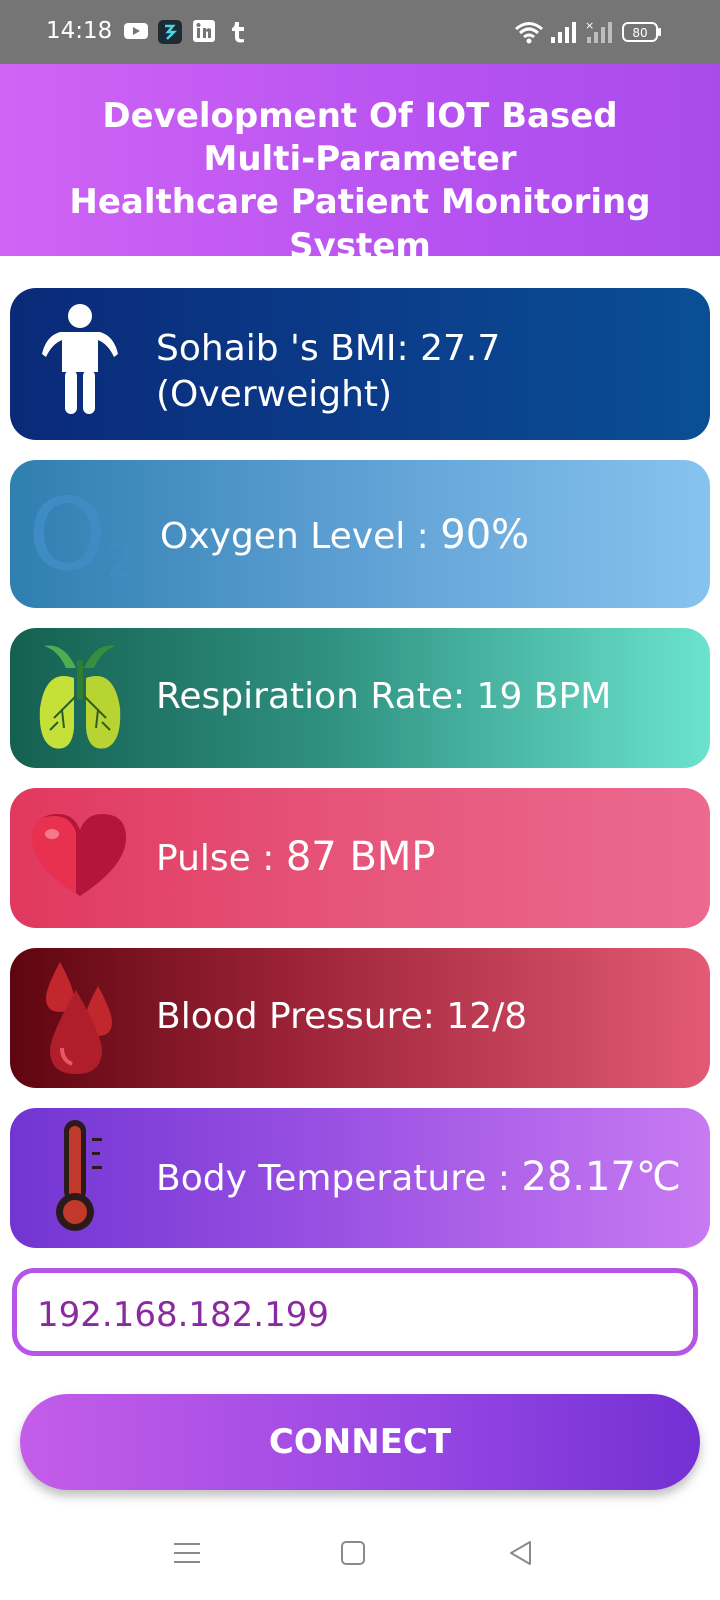 This screenshot has width=720, height=1600. Describe the element at coordinates (300, 536) in the screenshot. I see `oxygen-label-text: Oxygen Level :` at that location.